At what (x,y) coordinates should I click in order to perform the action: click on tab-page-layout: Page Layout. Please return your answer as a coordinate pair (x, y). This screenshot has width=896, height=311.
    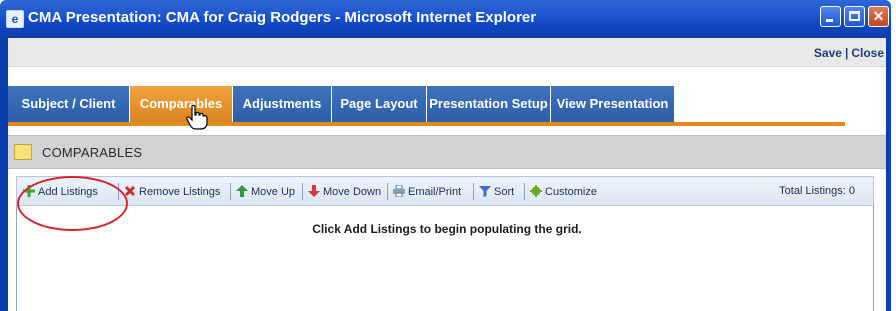
    Looking at the image, I should click on (379, 104).